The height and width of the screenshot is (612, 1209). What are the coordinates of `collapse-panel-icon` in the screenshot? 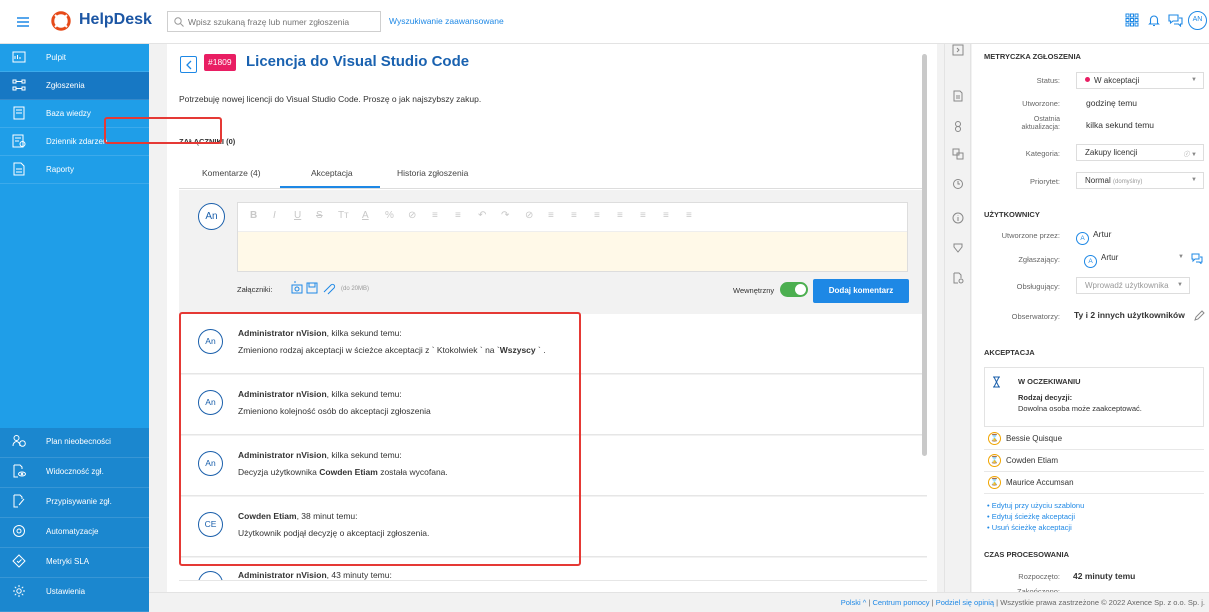 It's located at (958, 50).